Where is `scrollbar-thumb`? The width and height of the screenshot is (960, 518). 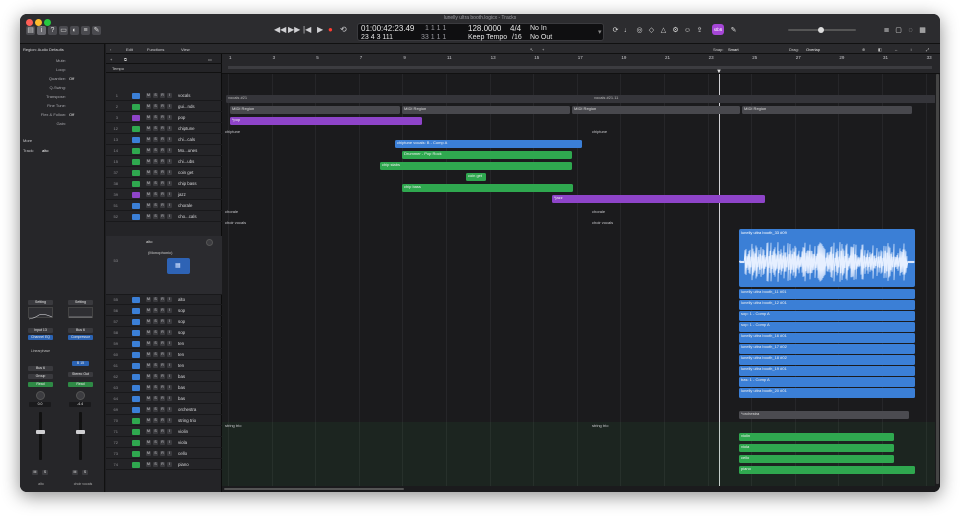
scrollbar-thumb is located at coordinates (314, 489).